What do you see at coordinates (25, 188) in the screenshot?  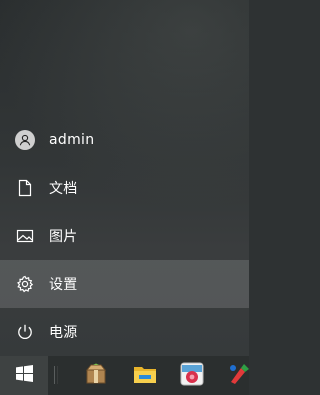 I see `document-icon` at bounding box center [25, 188].